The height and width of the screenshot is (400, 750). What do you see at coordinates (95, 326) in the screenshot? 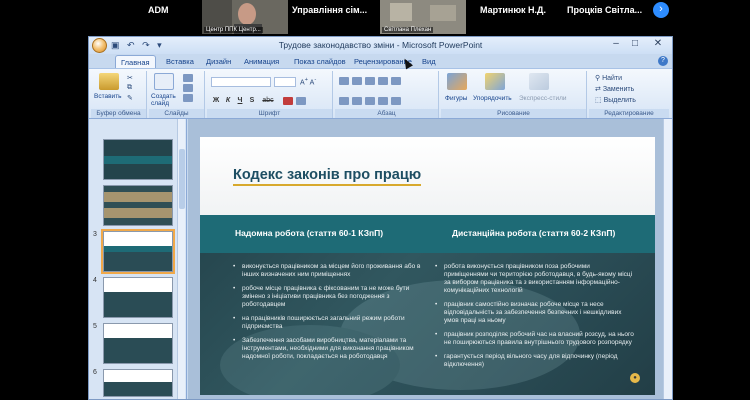
I see `slide-number: 5` at bounding box center [95, 326].